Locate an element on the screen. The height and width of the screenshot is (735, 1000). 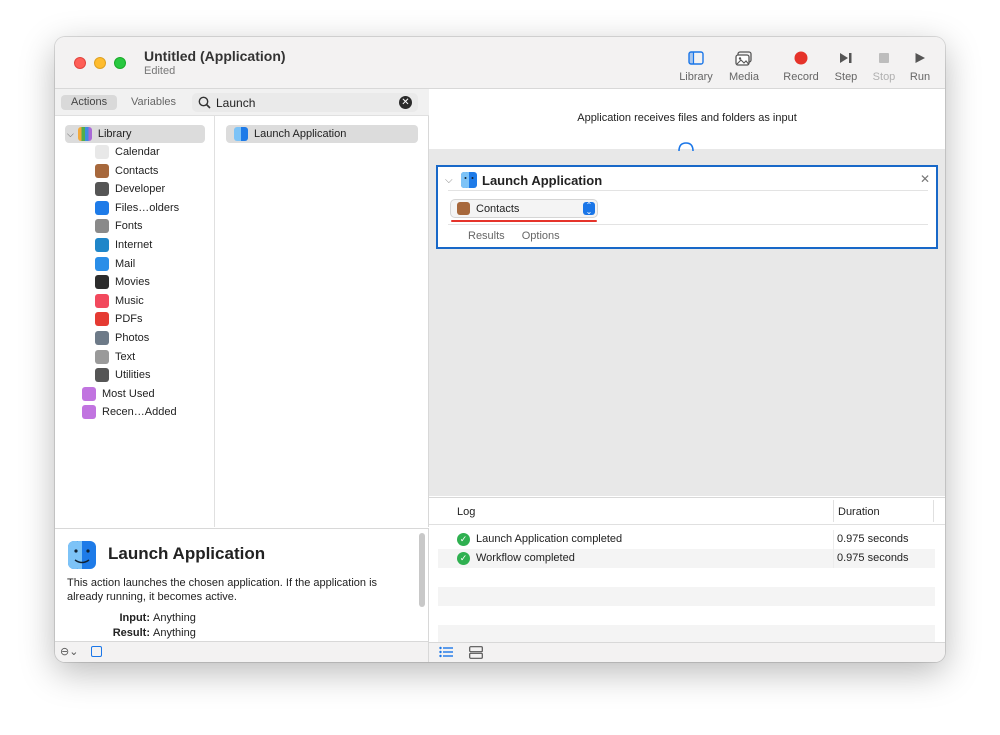
action-menu-icon: ⊖⌄ is located at coordinates (69, 651).